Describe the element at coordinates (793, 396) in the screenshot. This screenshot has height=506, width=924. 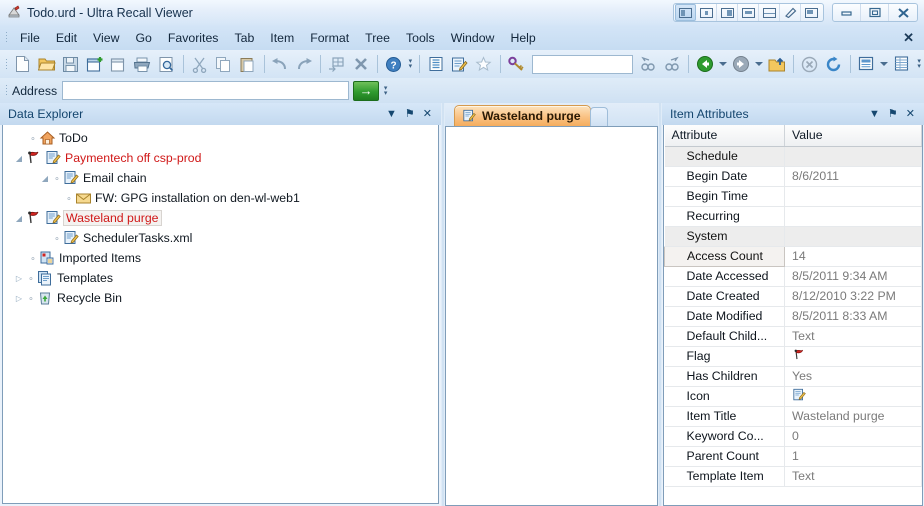
I see `table-row: Icon` at that location.